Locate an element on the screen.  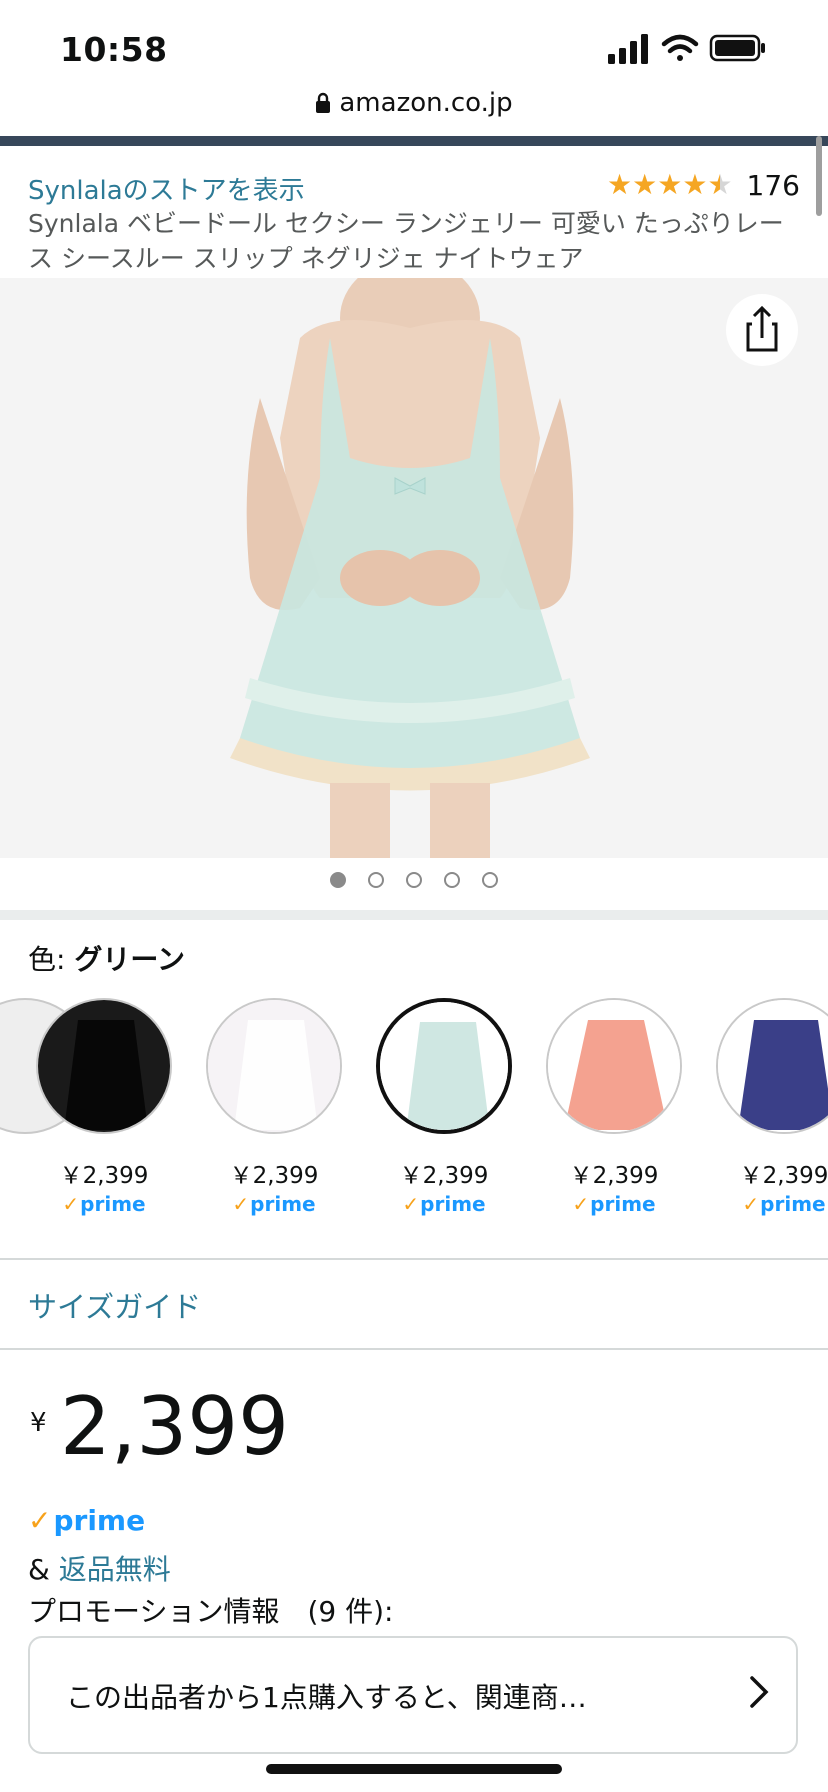
header-divider is located at coordinates (414, 141).